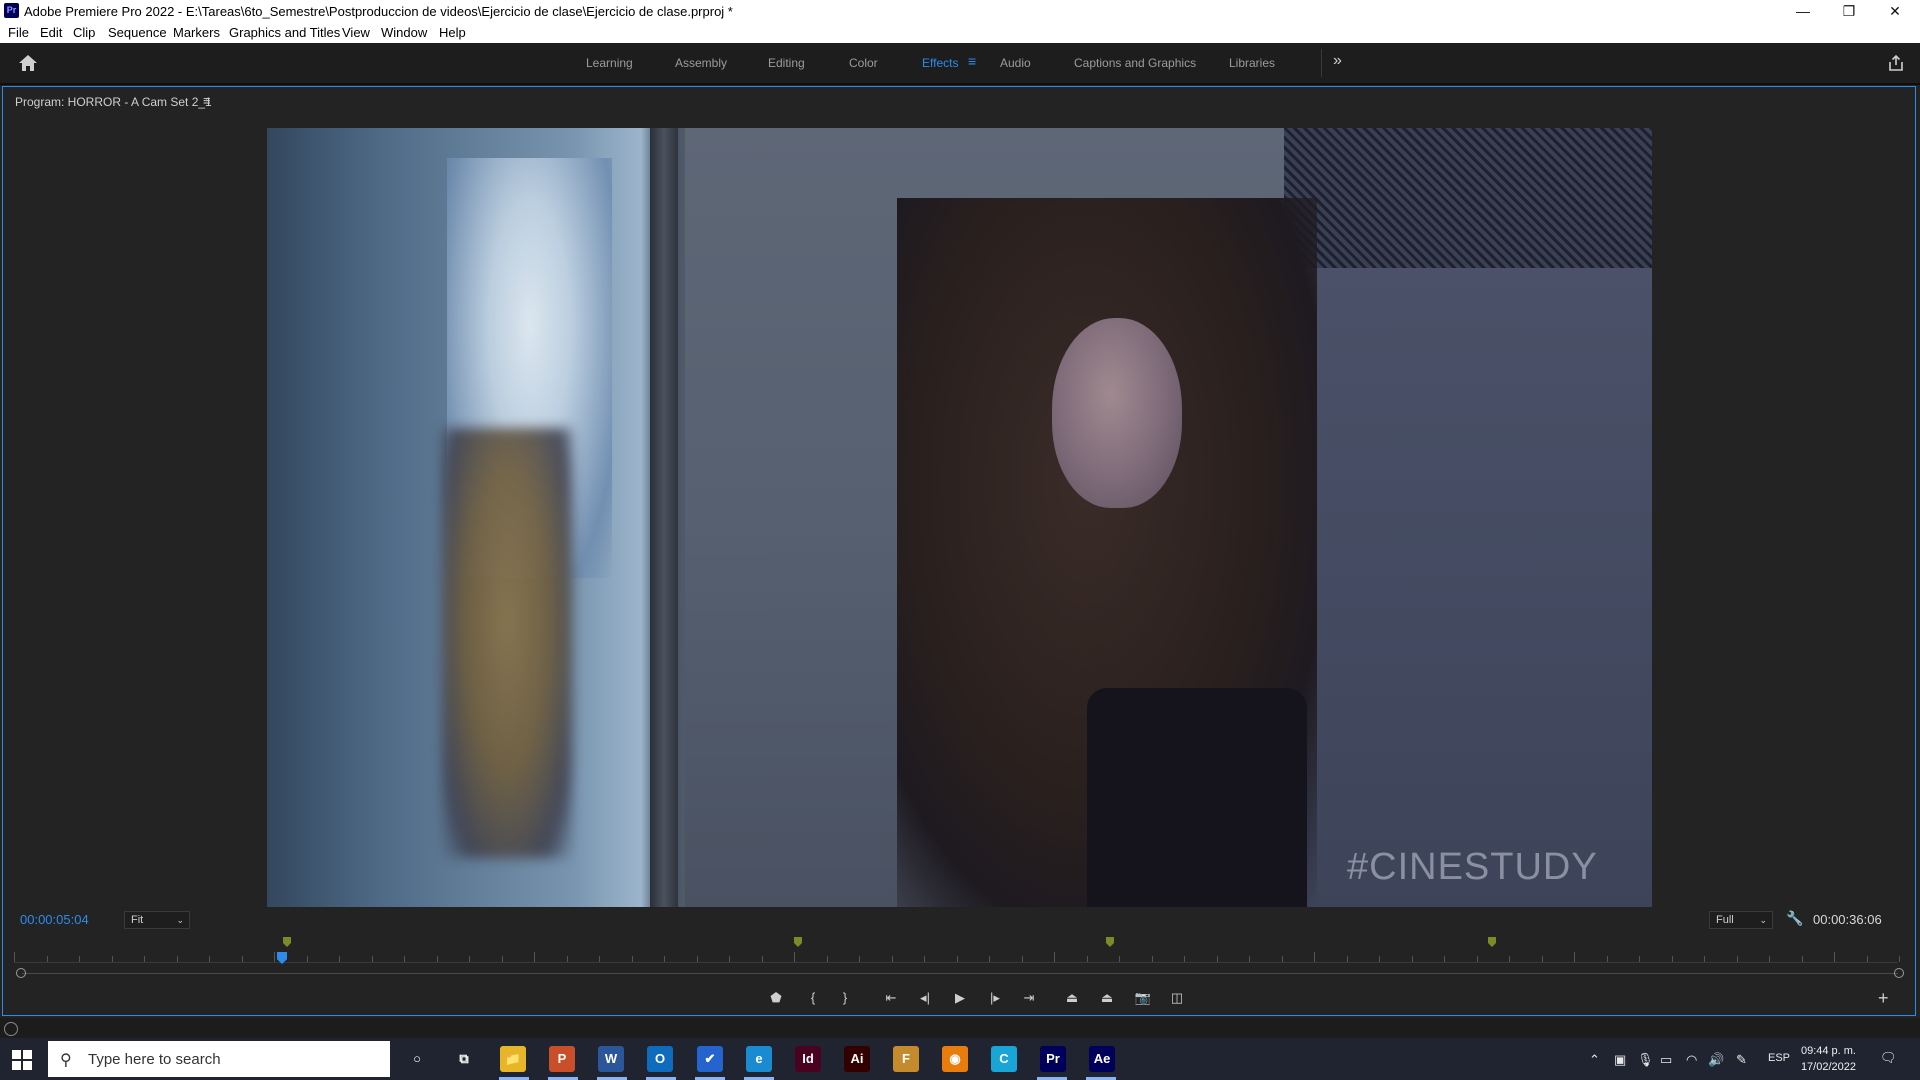  Describe the element at coordinates (1468, 587) in the screenshot. I see `video-right-wall` at that location.